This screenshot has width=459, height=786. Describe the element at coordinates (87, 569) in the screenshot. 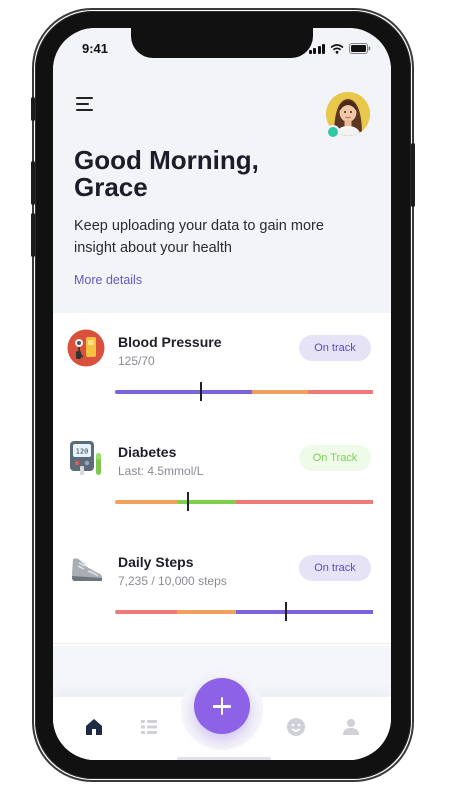

I see `sneaker-icon` at that location.